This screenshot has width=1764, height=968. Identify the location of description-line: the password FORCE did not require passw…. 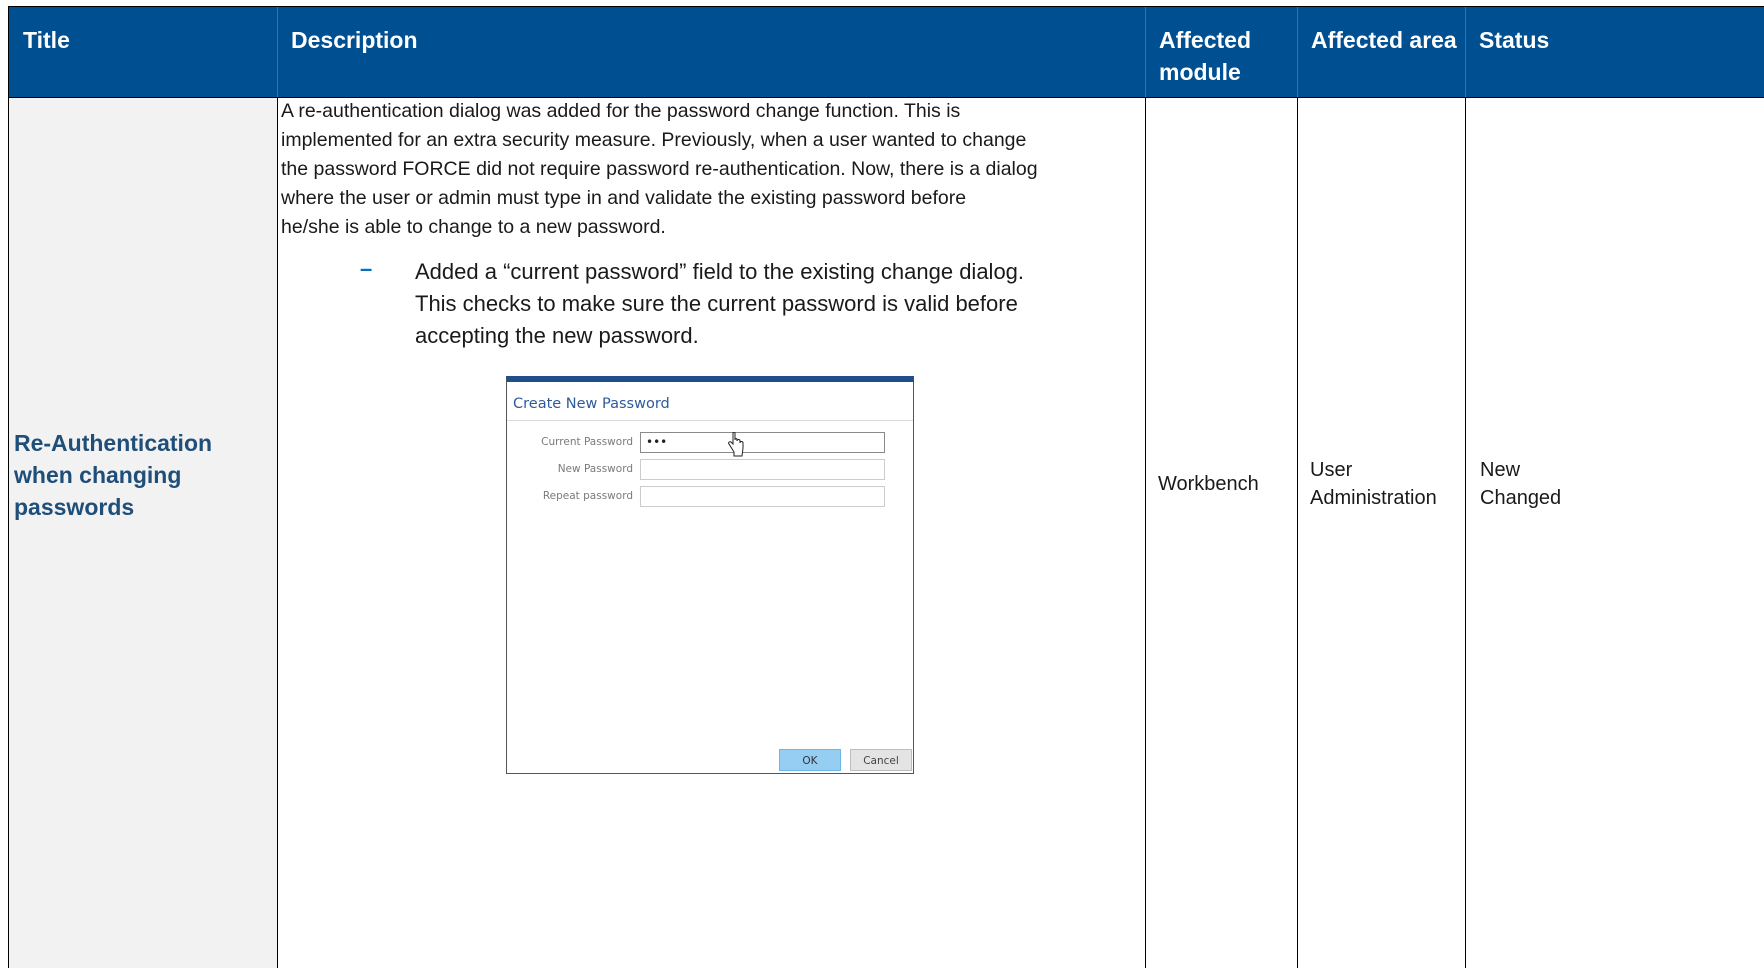
(659, 169).